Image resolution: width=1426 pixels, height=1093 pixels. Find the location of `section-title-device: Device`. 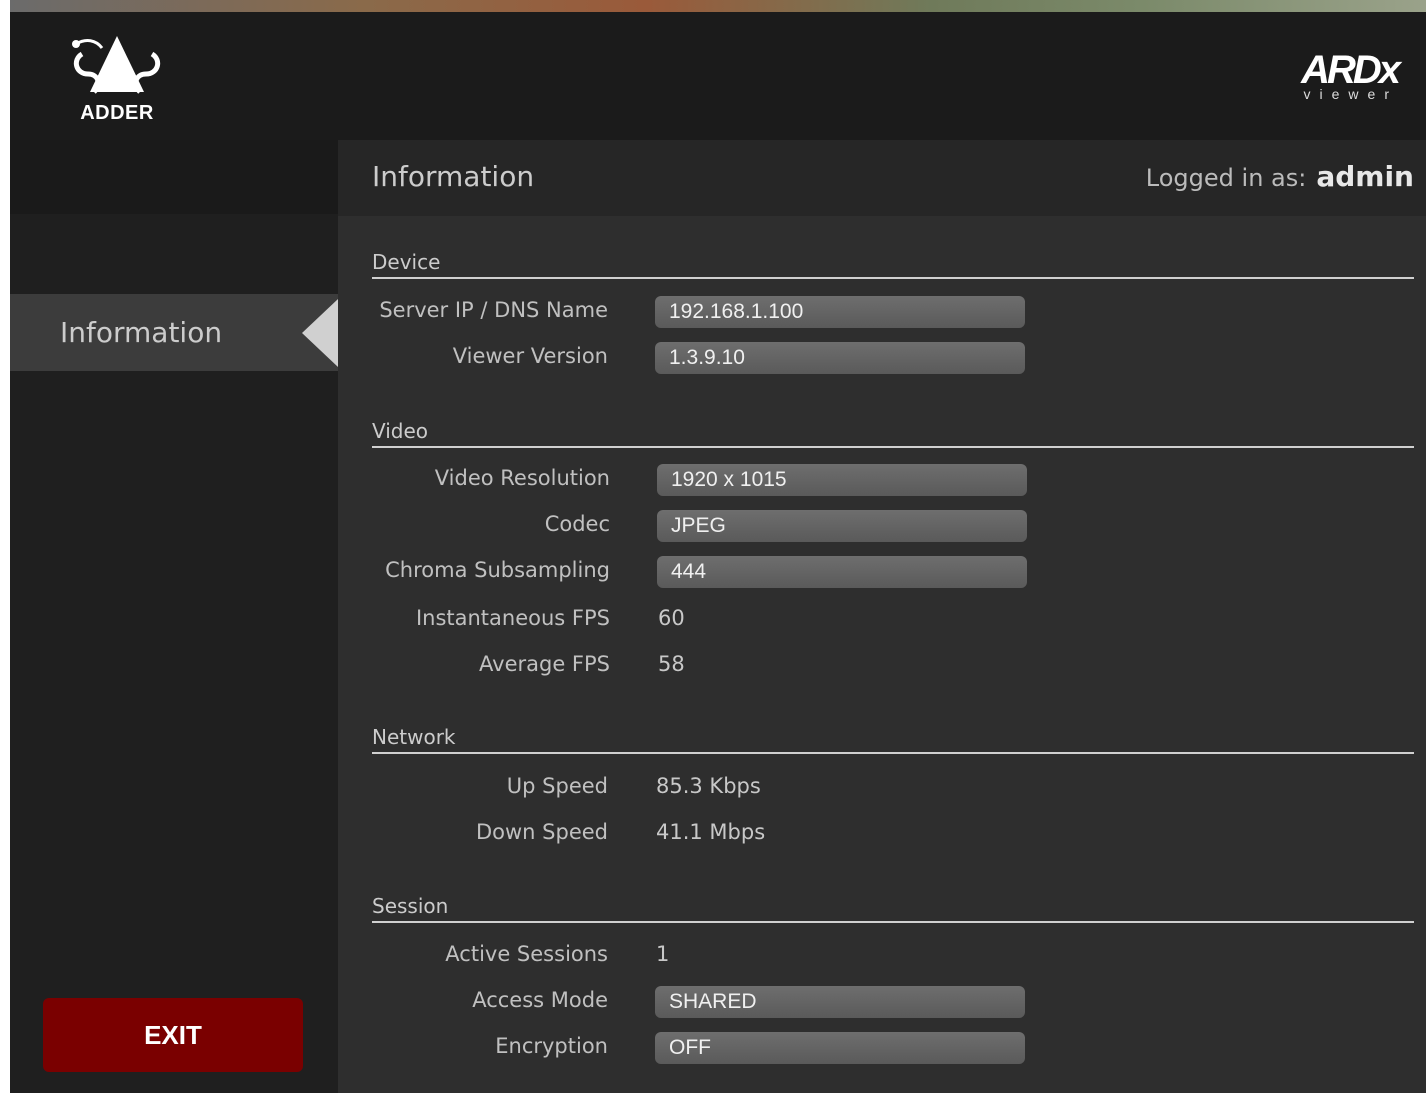

section-title-device: Device is located at coordinates (406, 262).